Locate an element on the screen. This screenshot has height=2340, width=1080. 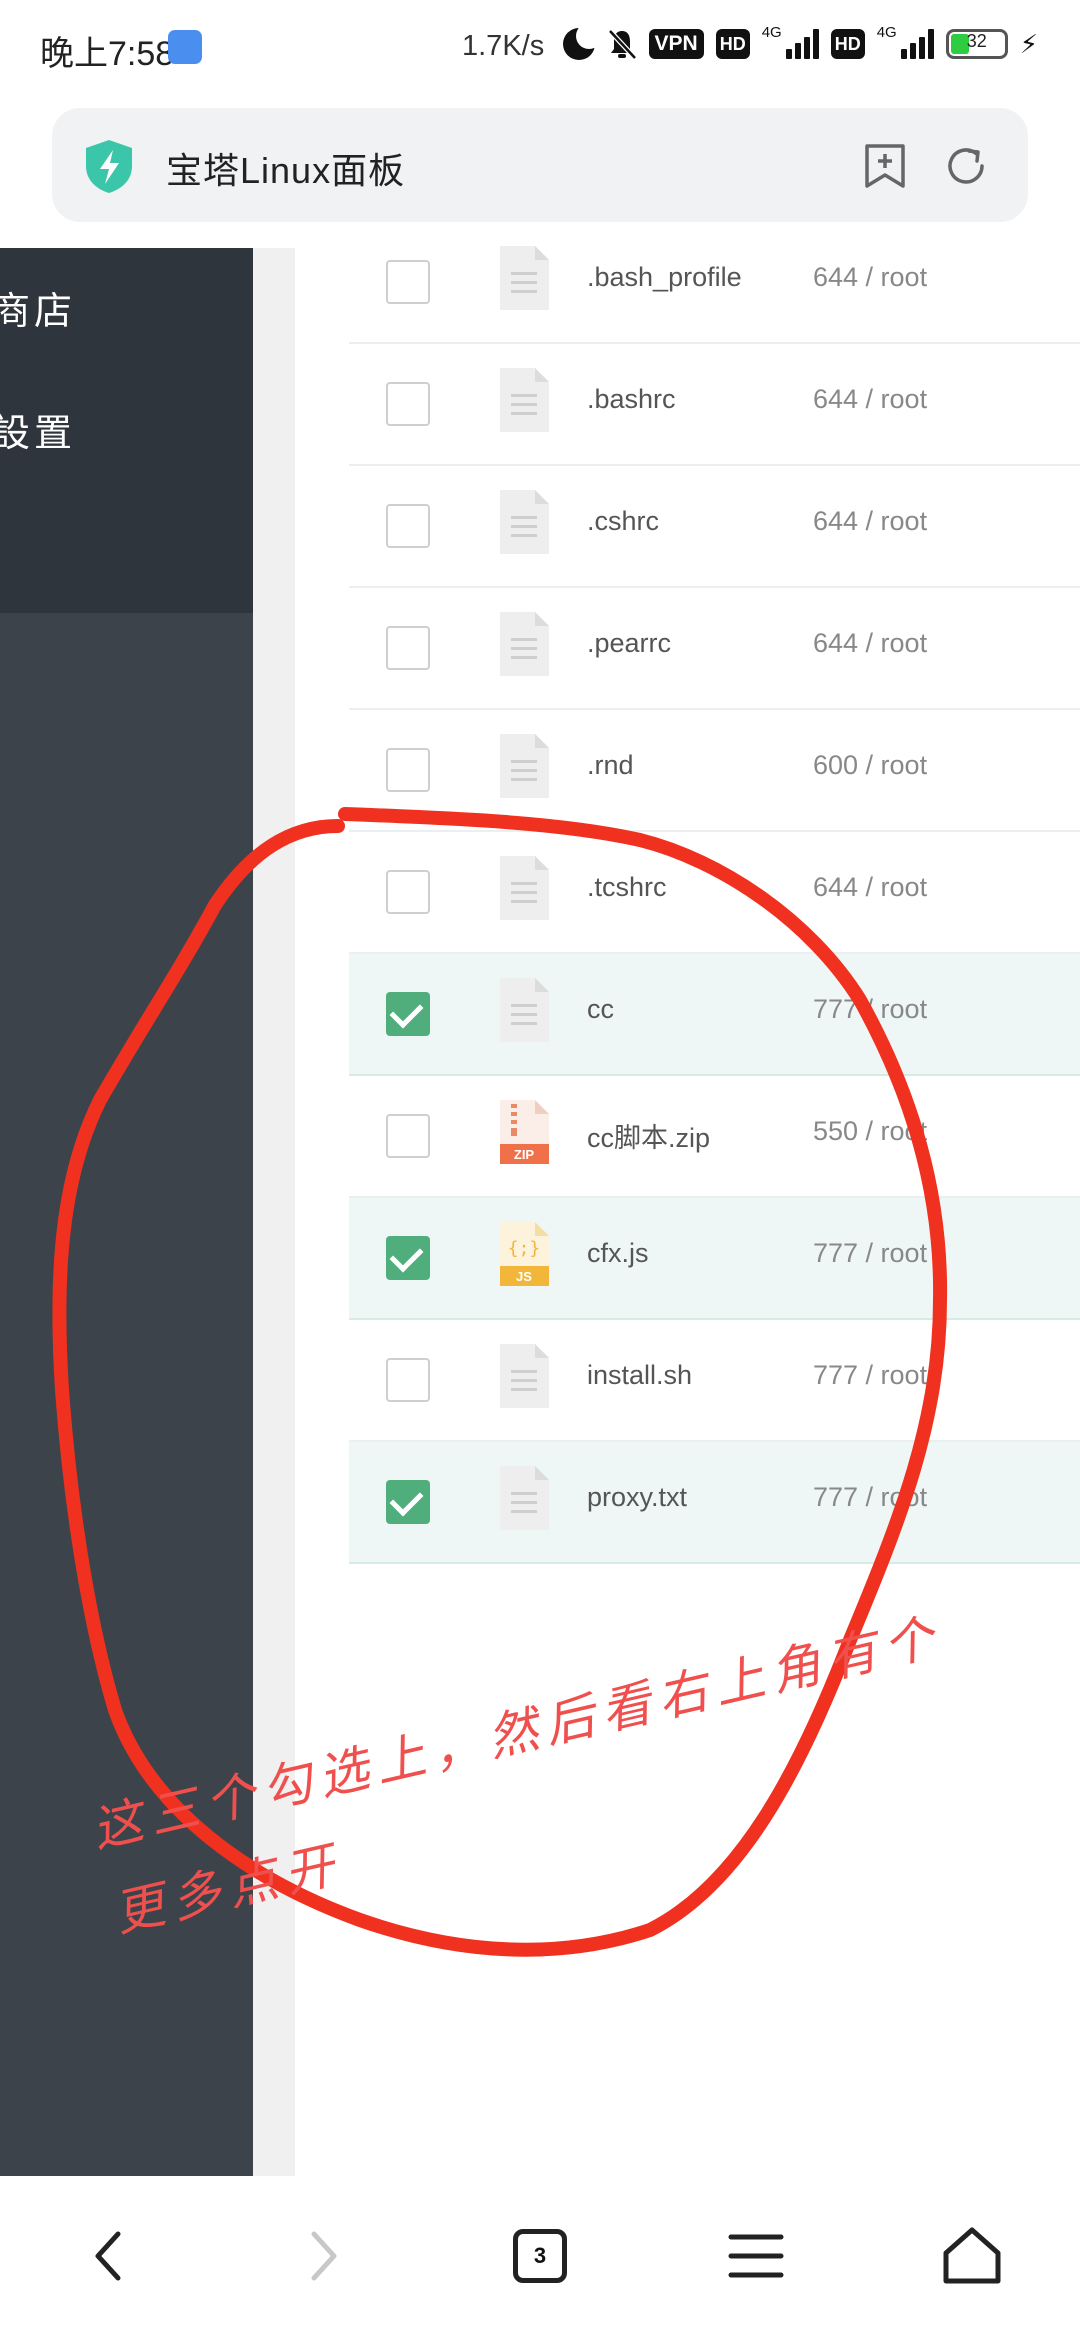
file-row: ZIP cc脚本.zip 550 / root is located at coordinates (714, 1137).